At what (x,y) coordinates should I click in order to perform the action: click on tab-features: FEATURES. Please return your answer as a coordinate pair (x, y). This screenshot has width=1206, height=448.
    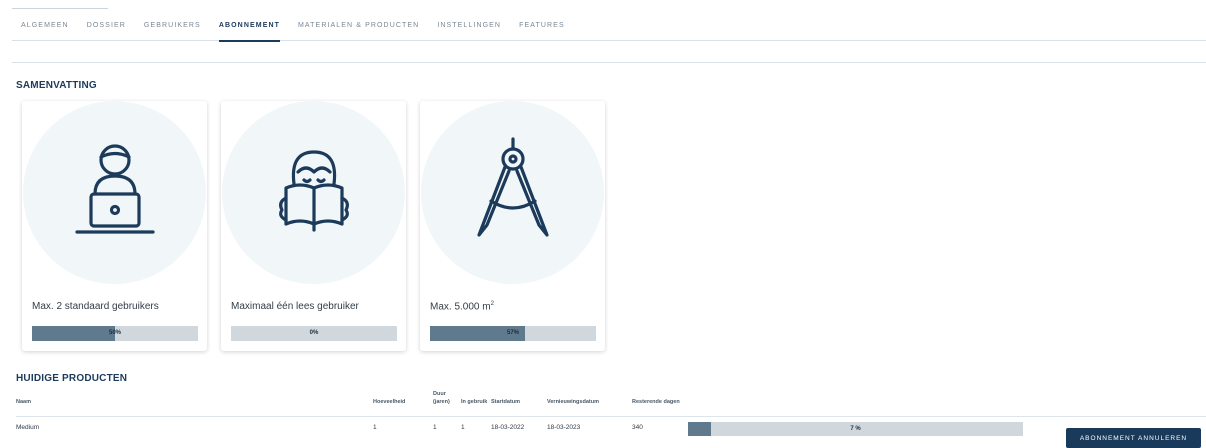
    Looking at the image, I should click on (542, 25).